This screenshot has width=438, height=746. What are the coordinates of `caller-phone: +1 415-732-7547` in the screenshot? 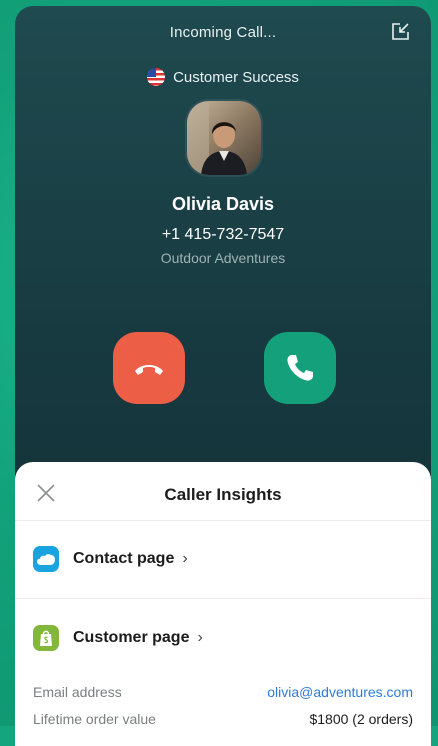 It's located at (223, 234).